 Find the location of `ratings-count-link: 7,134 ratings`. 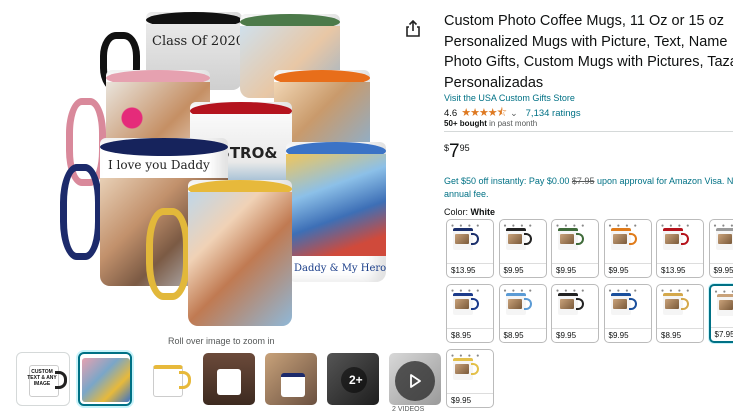

ratings-count-link: 7,134 ratings is located at coordinates (553, 113).